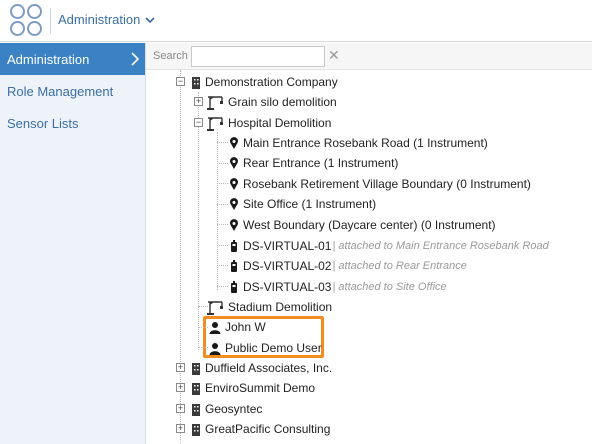 The width and height of the screenshot is (592, 444). Describe the element at coordinates (369, 56) in the screenshot. I see `search-bar: Search ✕` at that location.